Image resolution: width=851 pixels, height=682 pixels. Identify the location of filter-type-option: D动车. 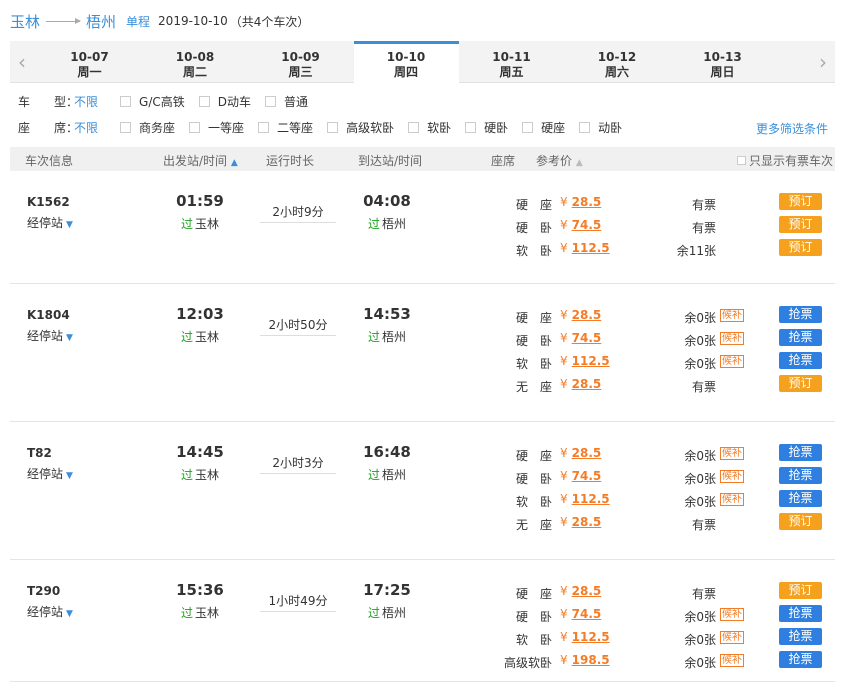
(224, 101).